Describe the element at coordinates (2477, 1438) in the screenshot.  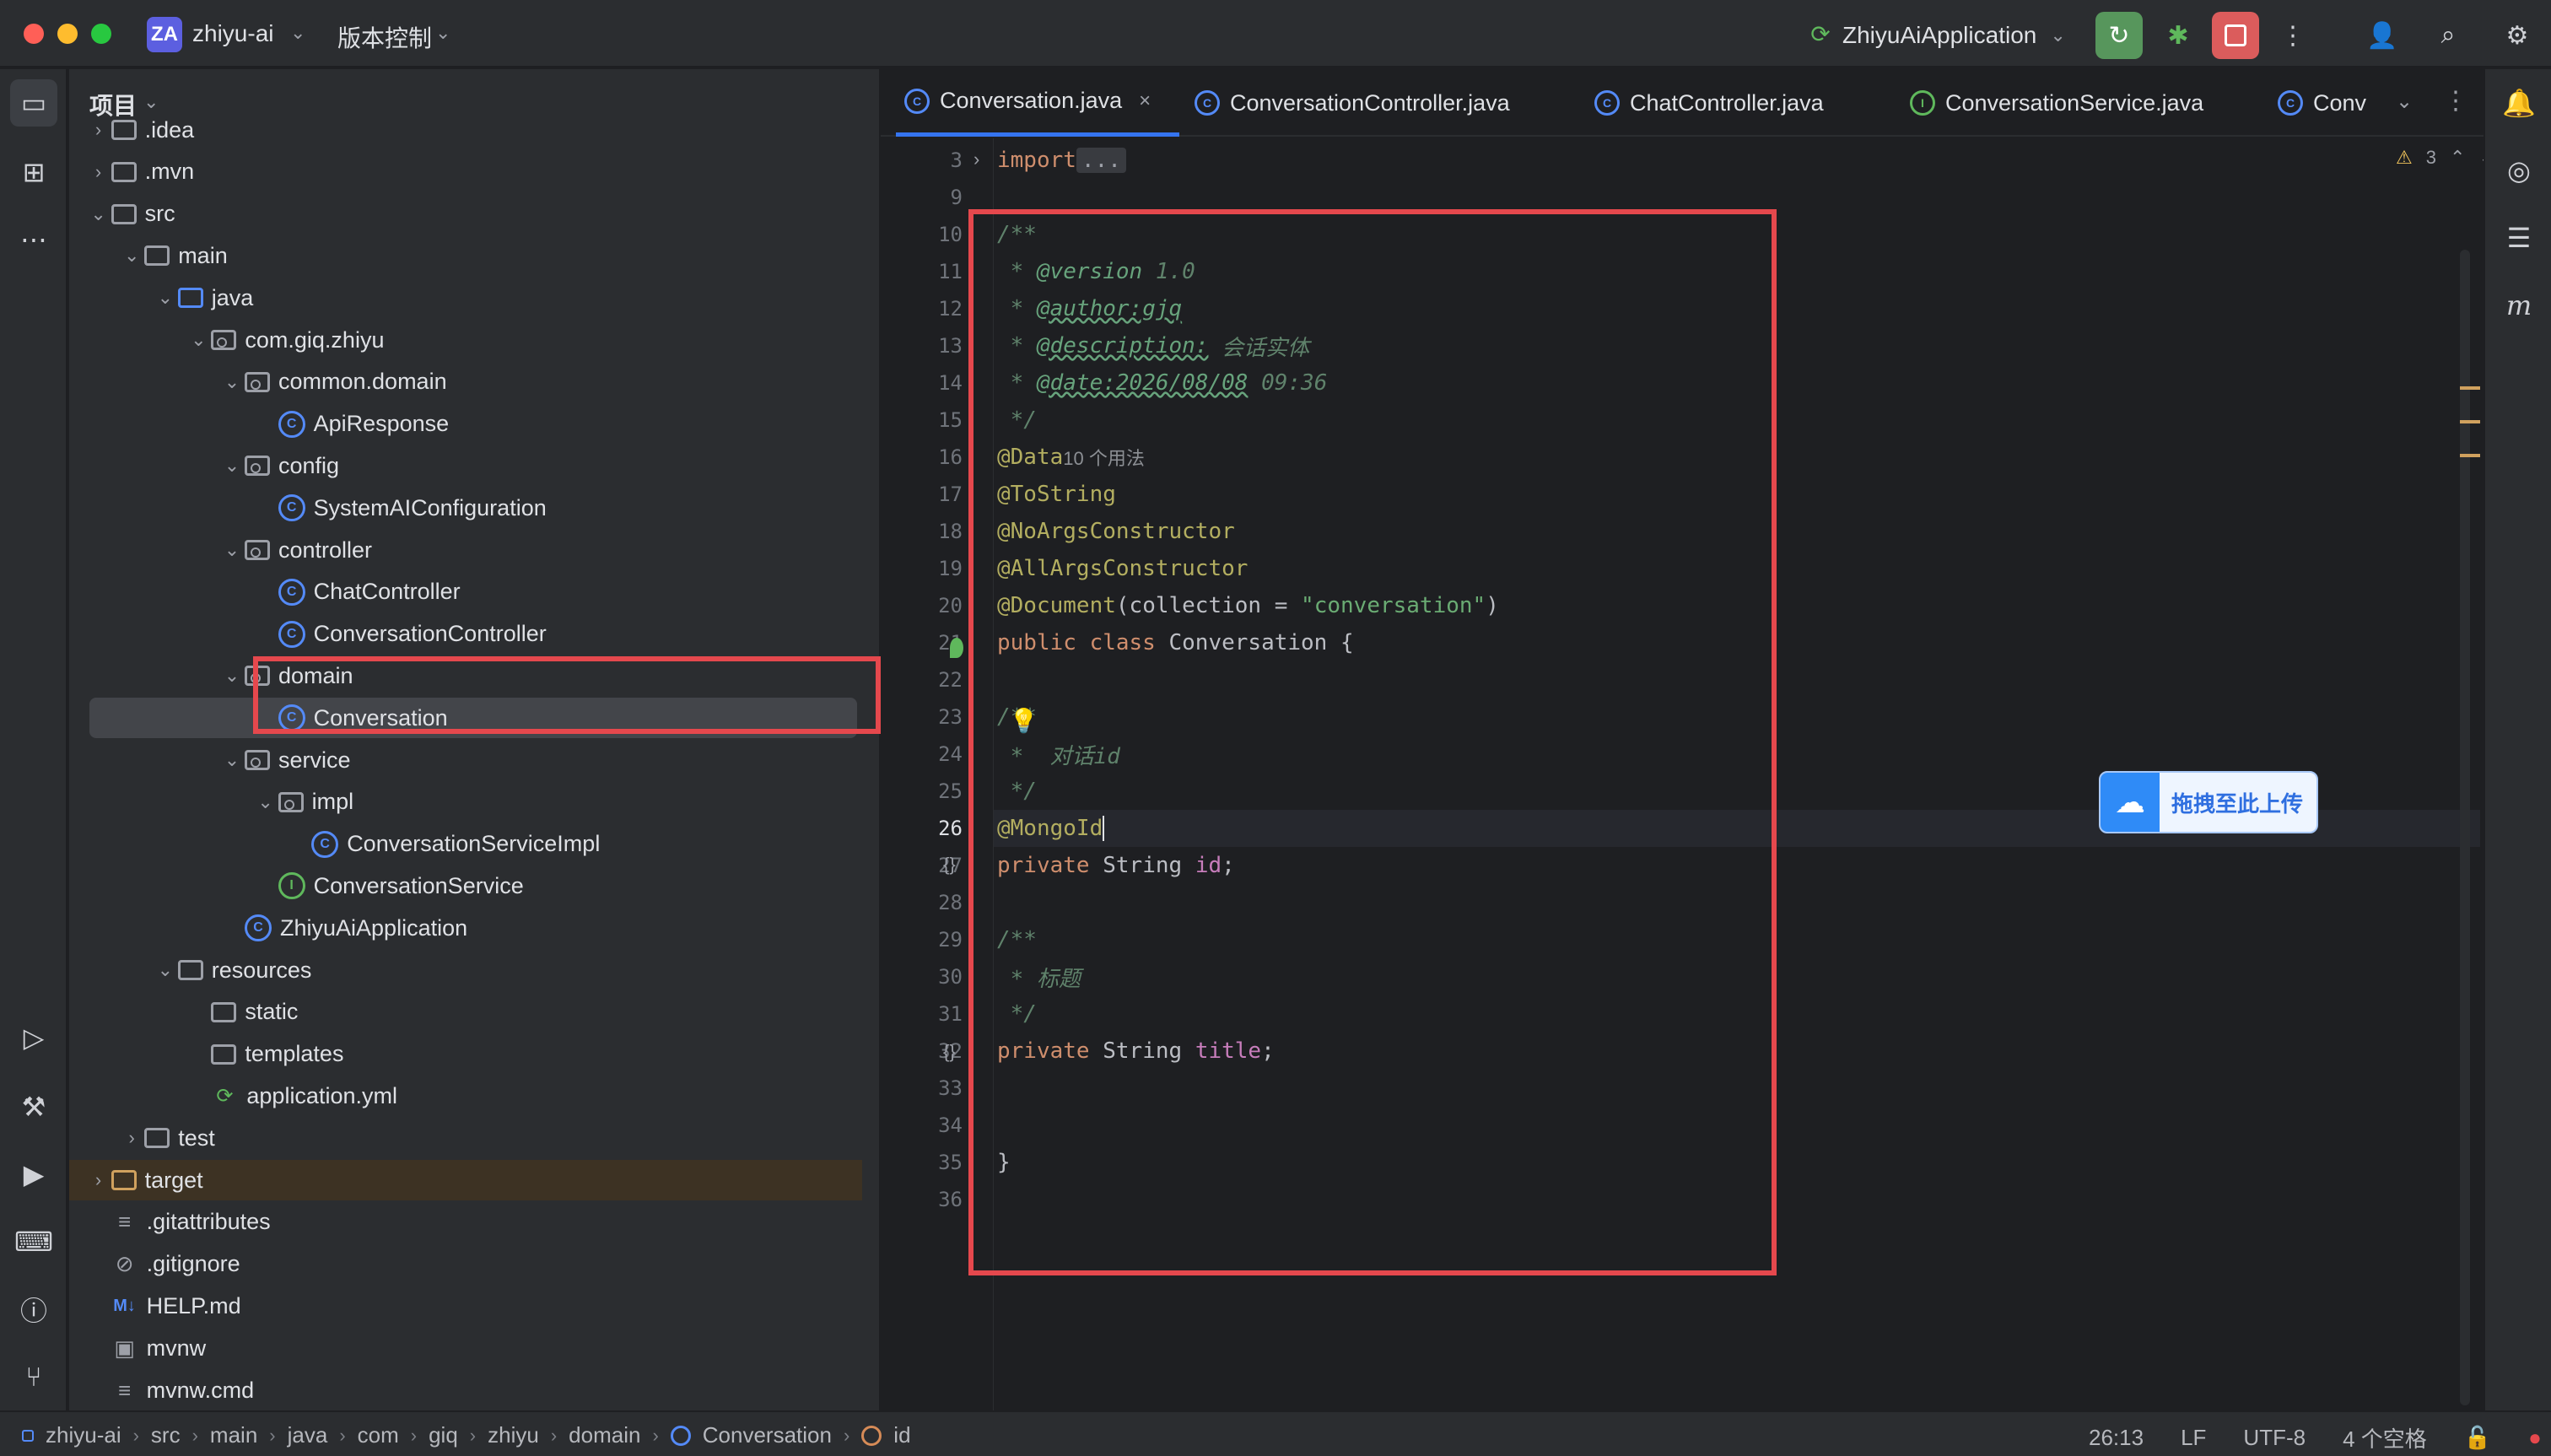
I see `lock-icon: 🔓` at that location.